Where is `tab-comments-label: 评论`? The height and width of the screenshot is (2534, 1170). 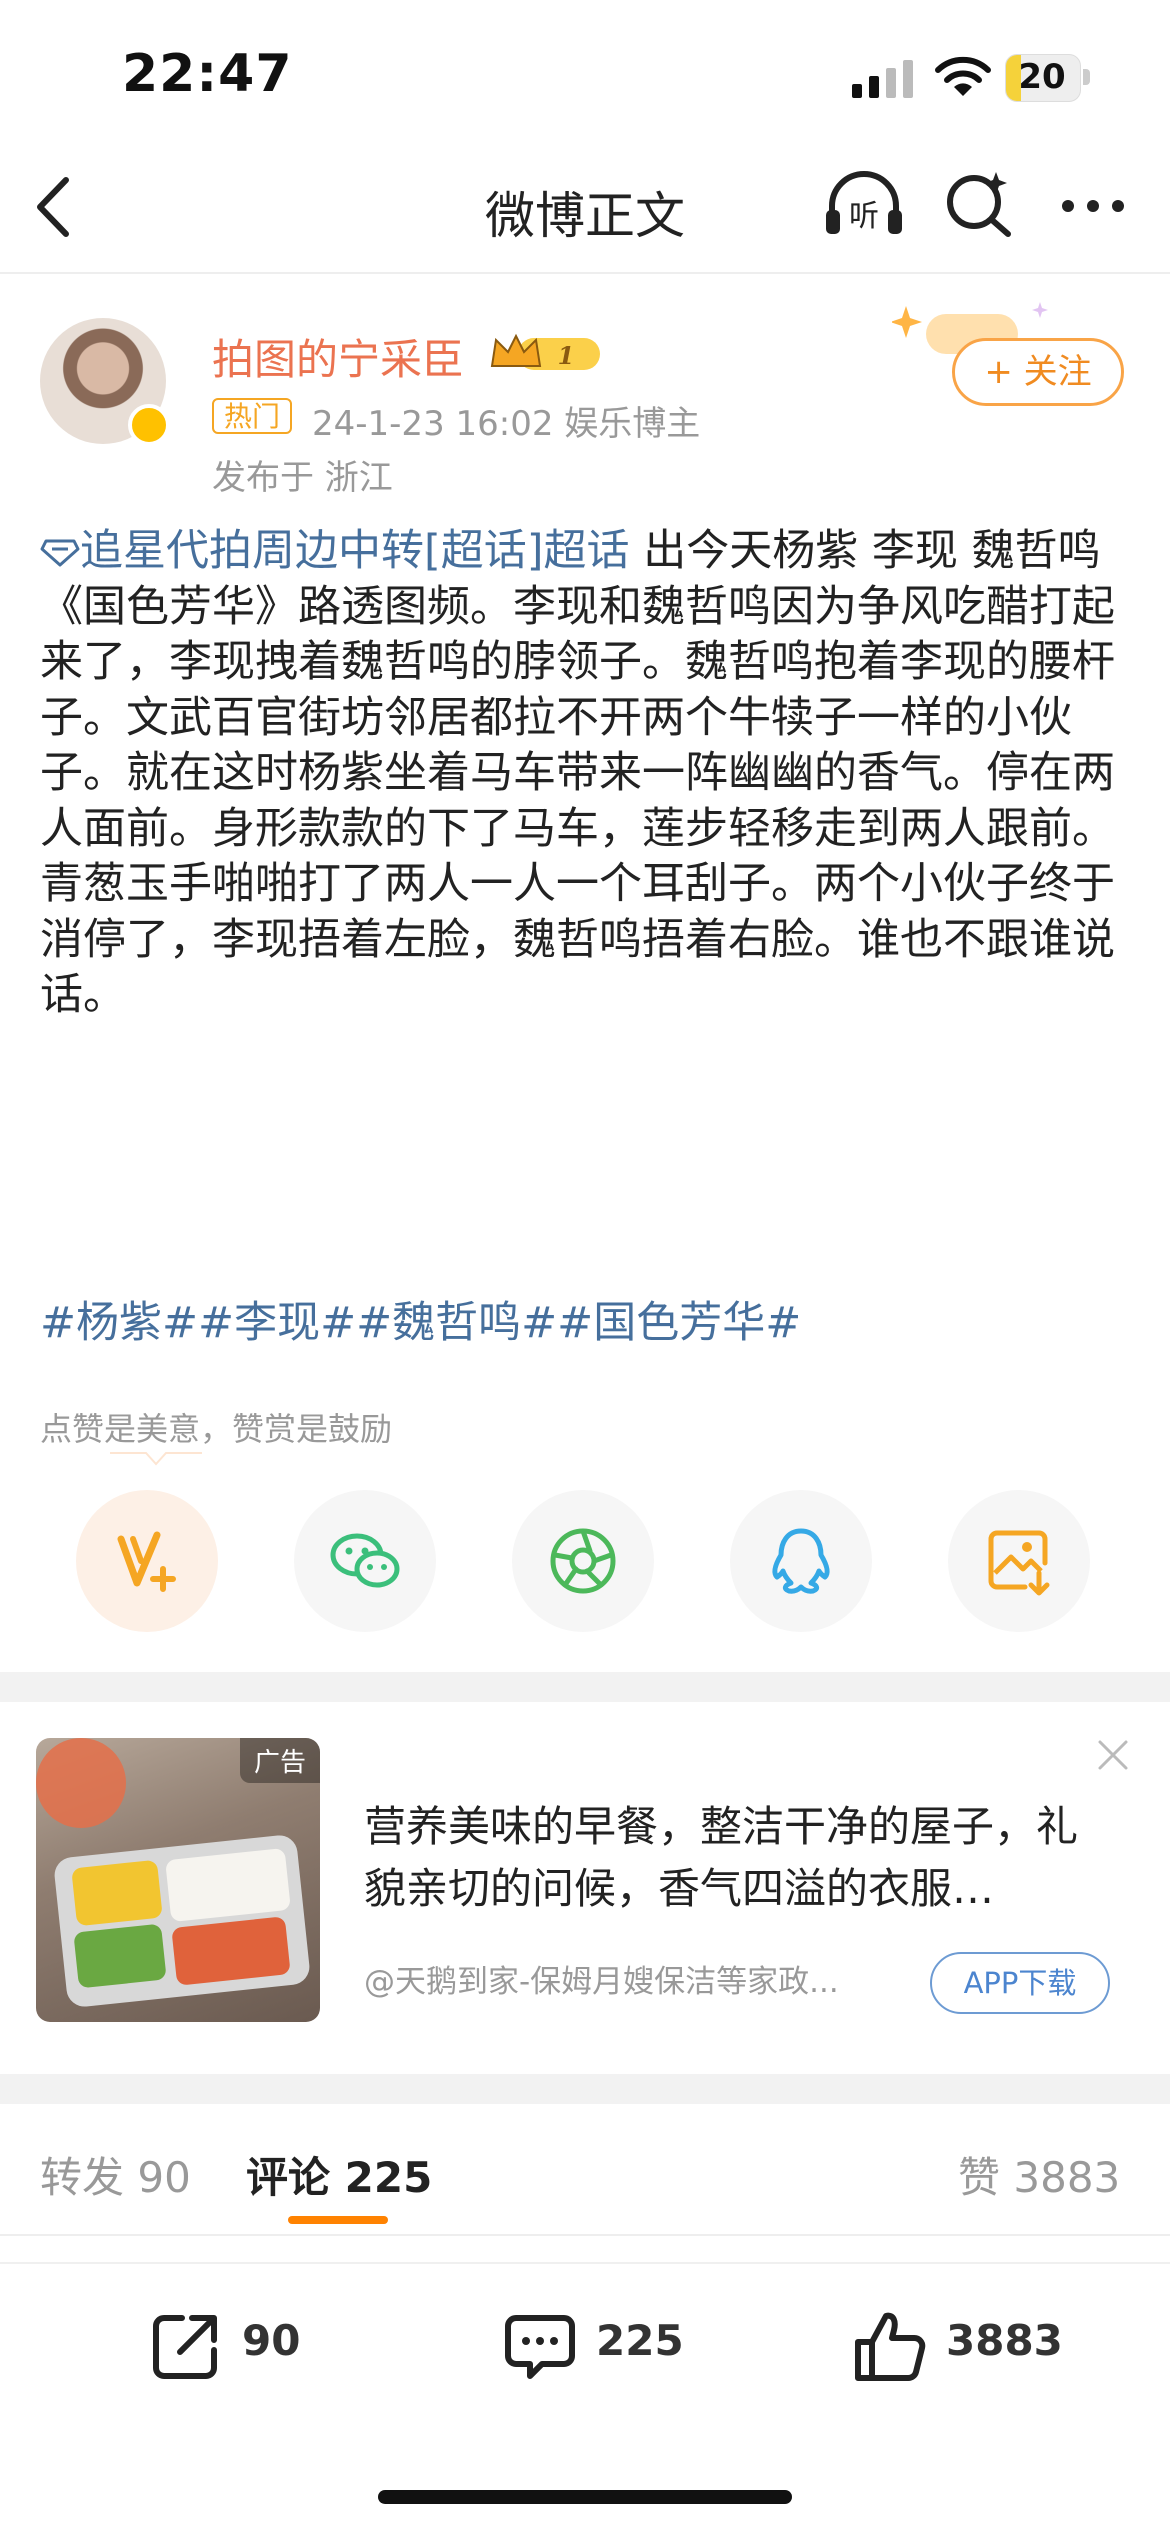
tab-comments-label: 评论 is located at coordinates (288, 2177).